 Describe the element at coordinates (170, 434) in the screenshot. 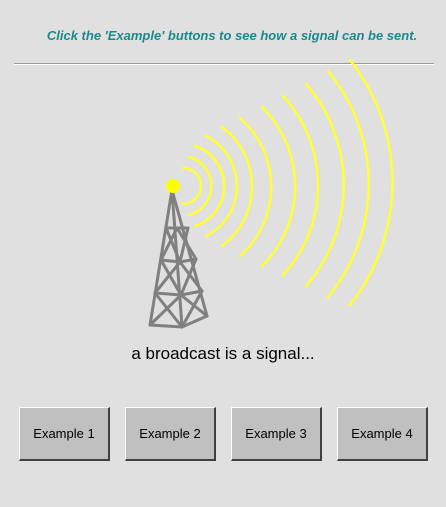

I see `example-2-button: Example 2` at that location.